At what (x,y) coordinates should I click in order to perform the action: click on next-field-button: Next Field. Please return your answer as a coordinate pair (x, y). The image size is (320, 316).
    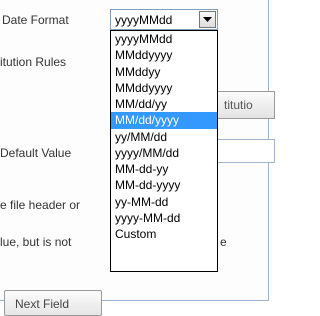
    Looking at the image, I should click on (53, 303).